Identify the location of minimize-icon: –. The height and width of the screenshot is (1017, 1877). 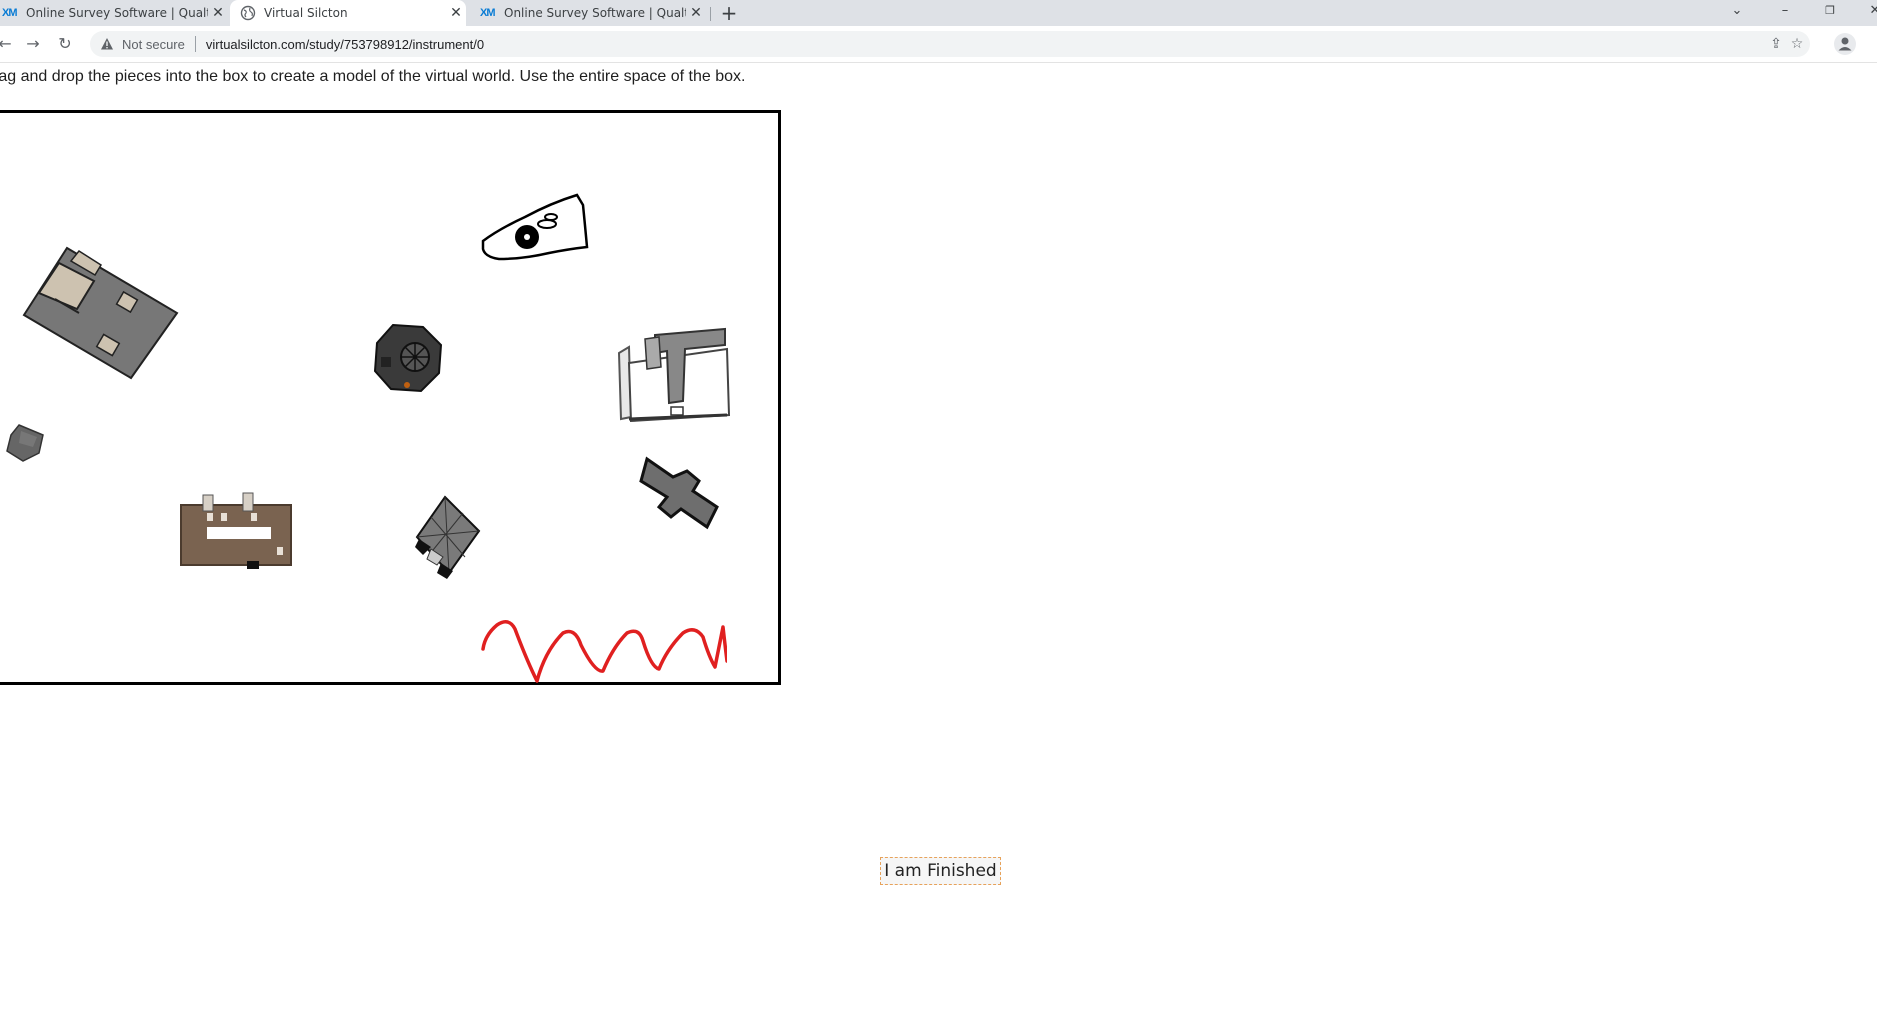
(1785, 13).